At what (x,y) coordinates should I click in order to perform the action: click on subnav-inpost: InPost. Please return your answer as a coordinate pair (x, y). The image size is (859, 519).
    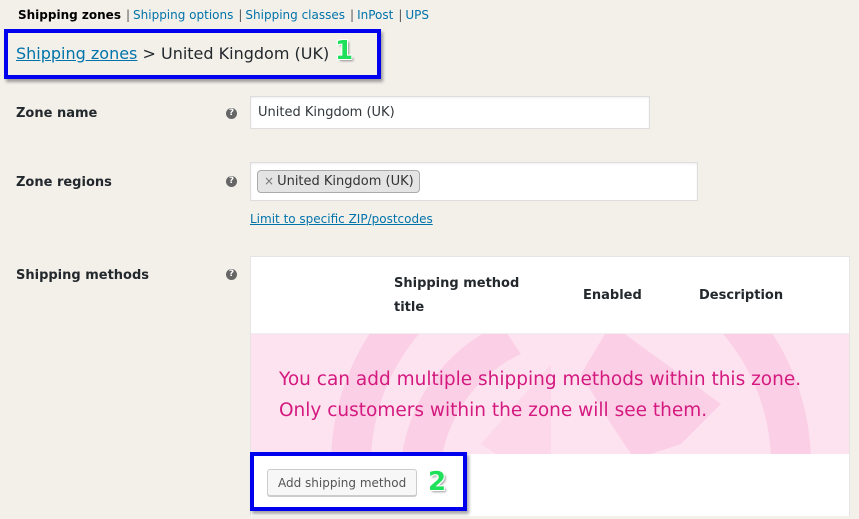
    Looking at the image, I should click on (375, 15).